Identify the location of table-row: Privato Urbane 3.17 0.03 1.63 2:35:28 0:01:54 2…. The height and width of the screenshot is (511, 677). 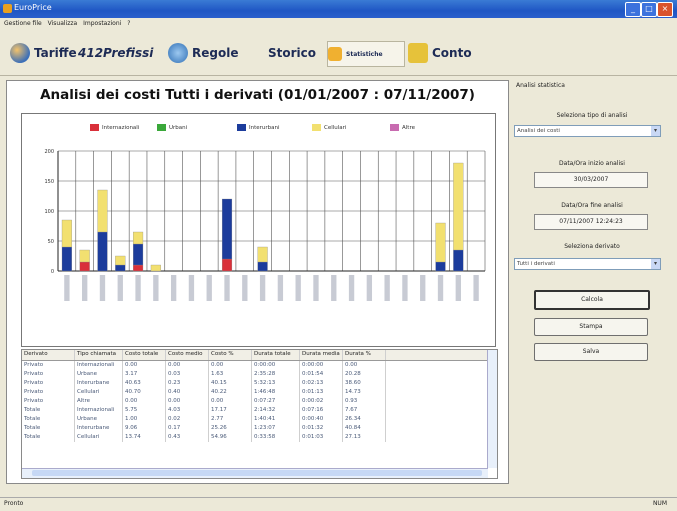
(259, 374).